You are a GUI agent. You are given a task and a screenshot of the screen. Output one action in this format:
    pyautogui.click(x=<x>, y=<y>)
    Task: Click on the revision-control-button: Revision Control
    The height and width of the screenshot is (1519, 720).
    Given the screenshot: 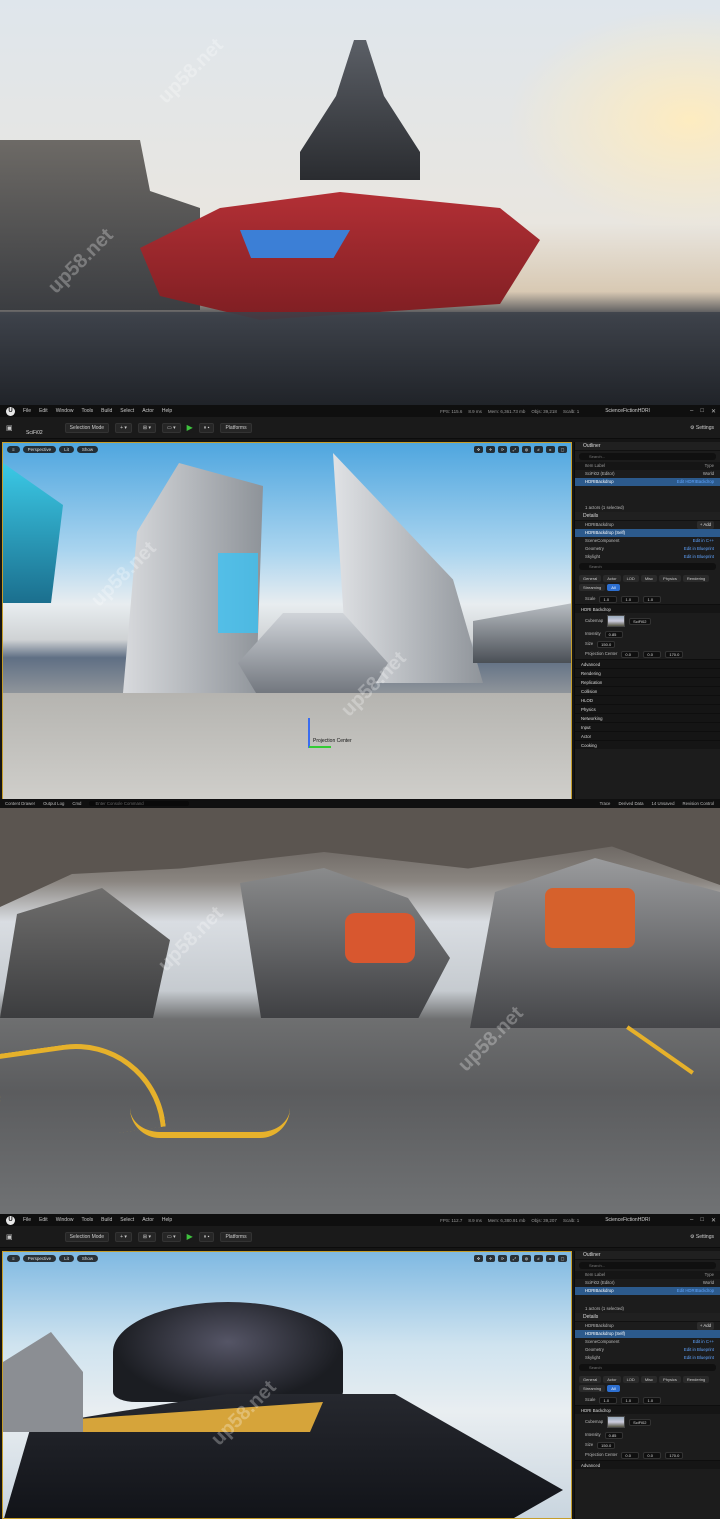 What is the action you would take?
    pyautogui.click(x=698, y=803)
    